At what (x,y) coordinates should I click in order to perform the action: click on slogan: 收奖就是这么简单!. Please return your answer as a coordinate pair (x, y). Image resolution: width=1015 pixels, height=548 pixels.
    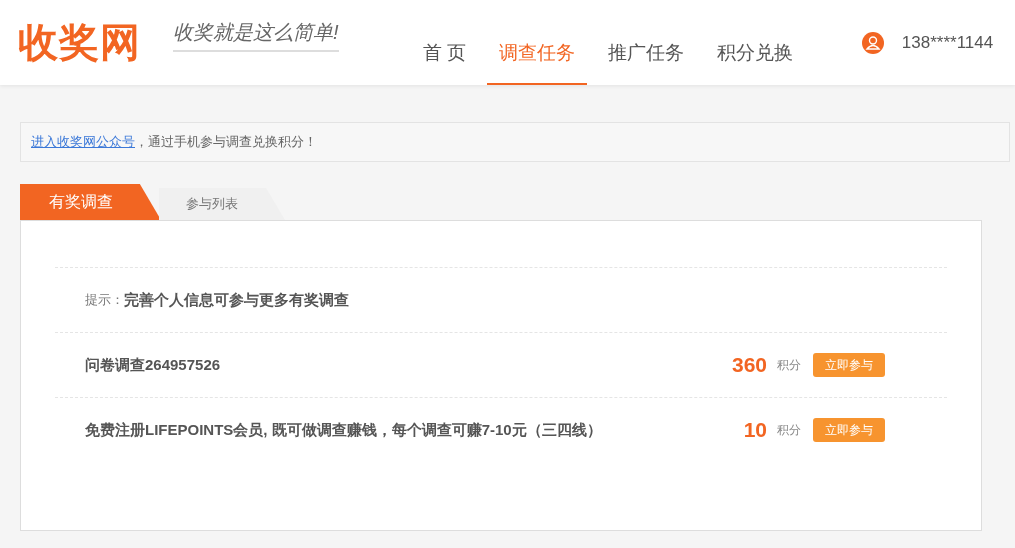
    Looking at the image, I should click on (256, 35).